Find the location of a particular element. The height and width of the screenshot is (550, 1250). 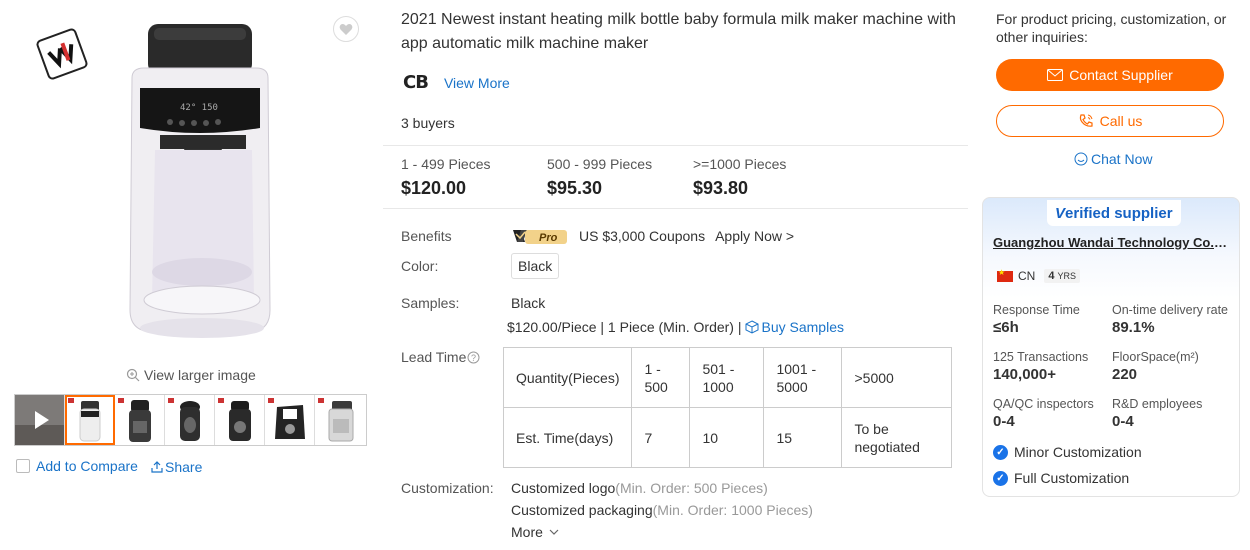

china-flag-icon is located at coordinates (1005, 275).